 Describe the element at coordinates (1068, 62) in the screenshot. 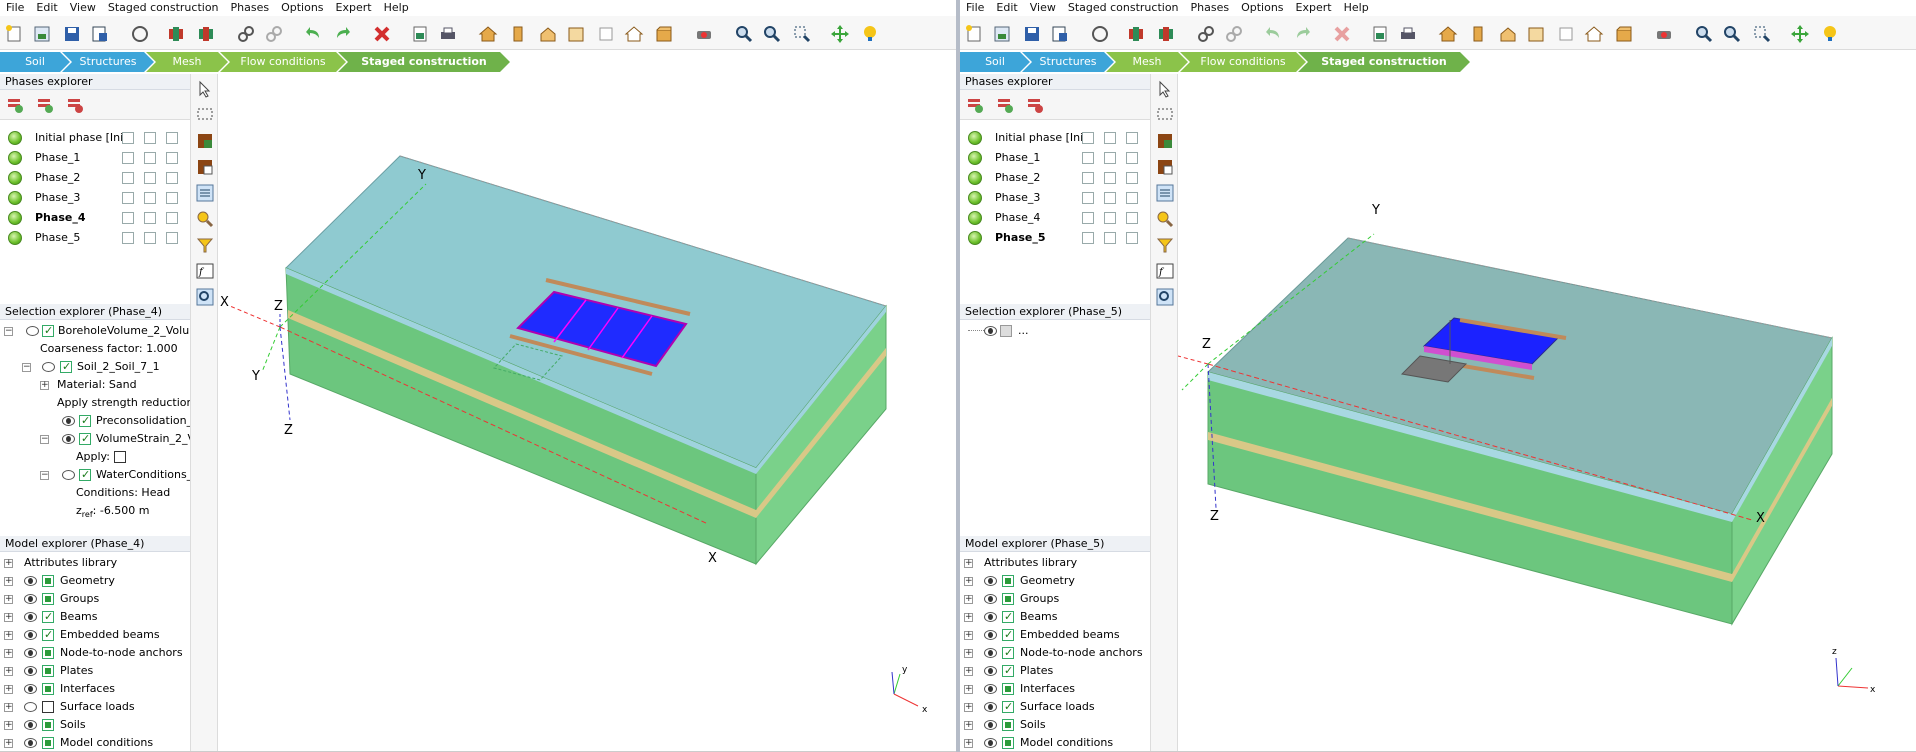

I see `tab-structures: Structures` at that location.